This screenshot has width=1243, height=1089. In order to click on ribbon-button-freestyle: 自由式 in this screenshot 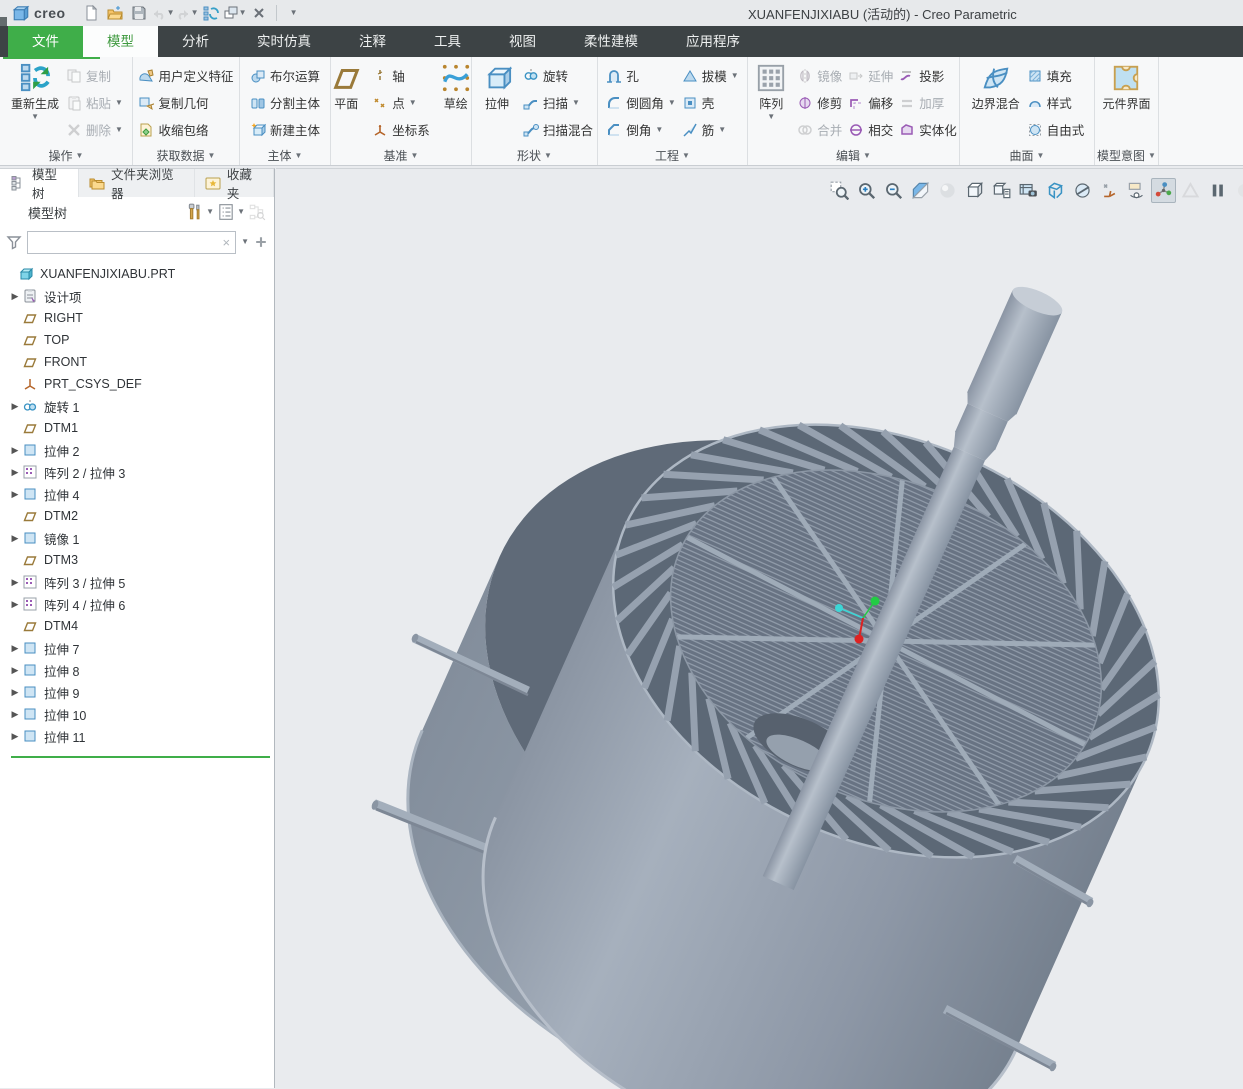, I will do `click(1056, 129)`.